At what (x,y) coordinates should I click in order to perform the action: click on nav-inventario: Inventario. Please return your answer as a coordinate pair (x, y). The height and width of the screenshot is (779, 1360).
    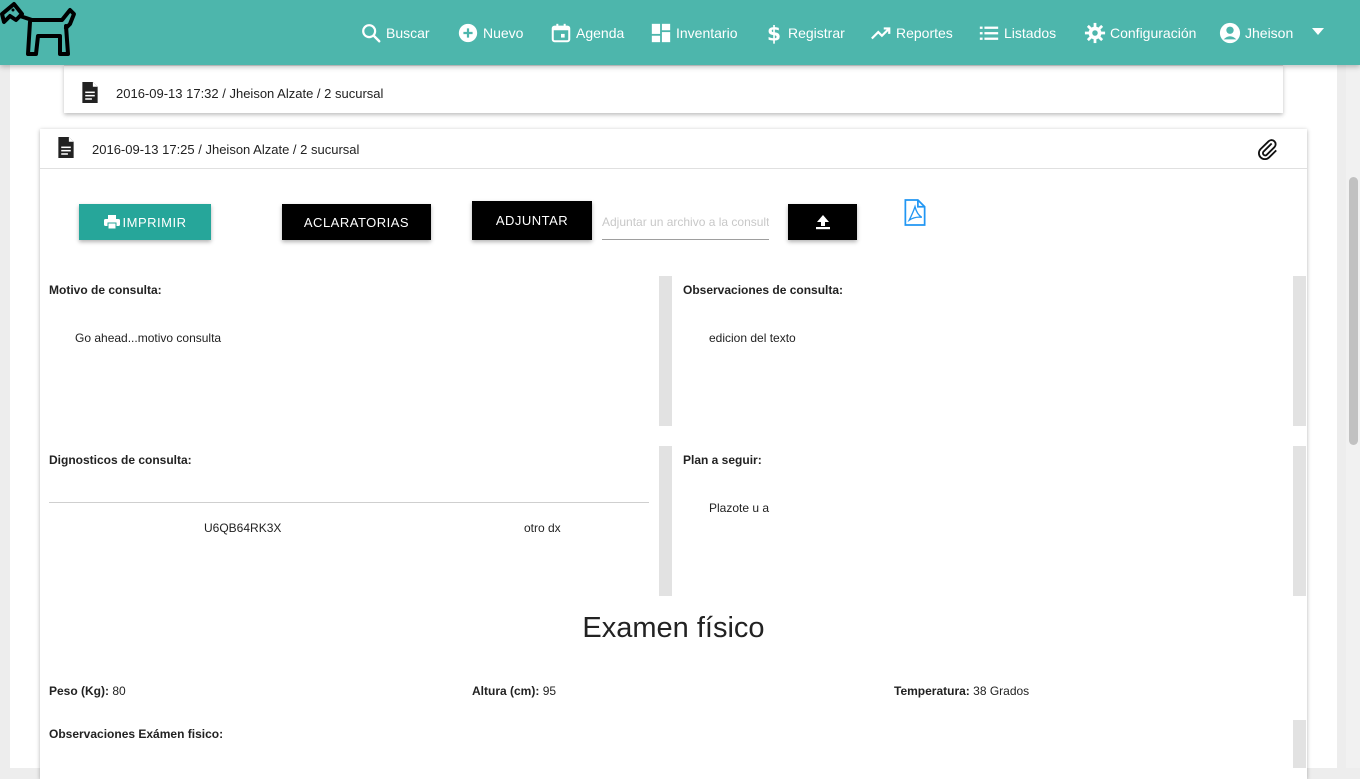
    Looking at the image, I should click on (693, 32).